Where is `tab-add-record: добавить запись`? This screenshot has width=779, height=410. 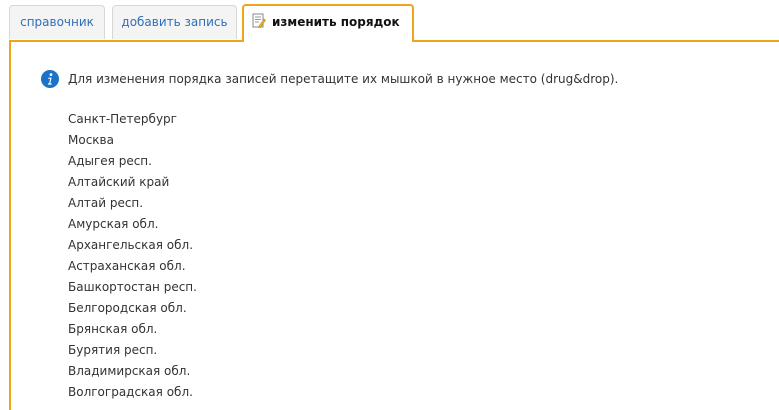 tab-add-record: добавить запись is located at coordinates (174, 22).